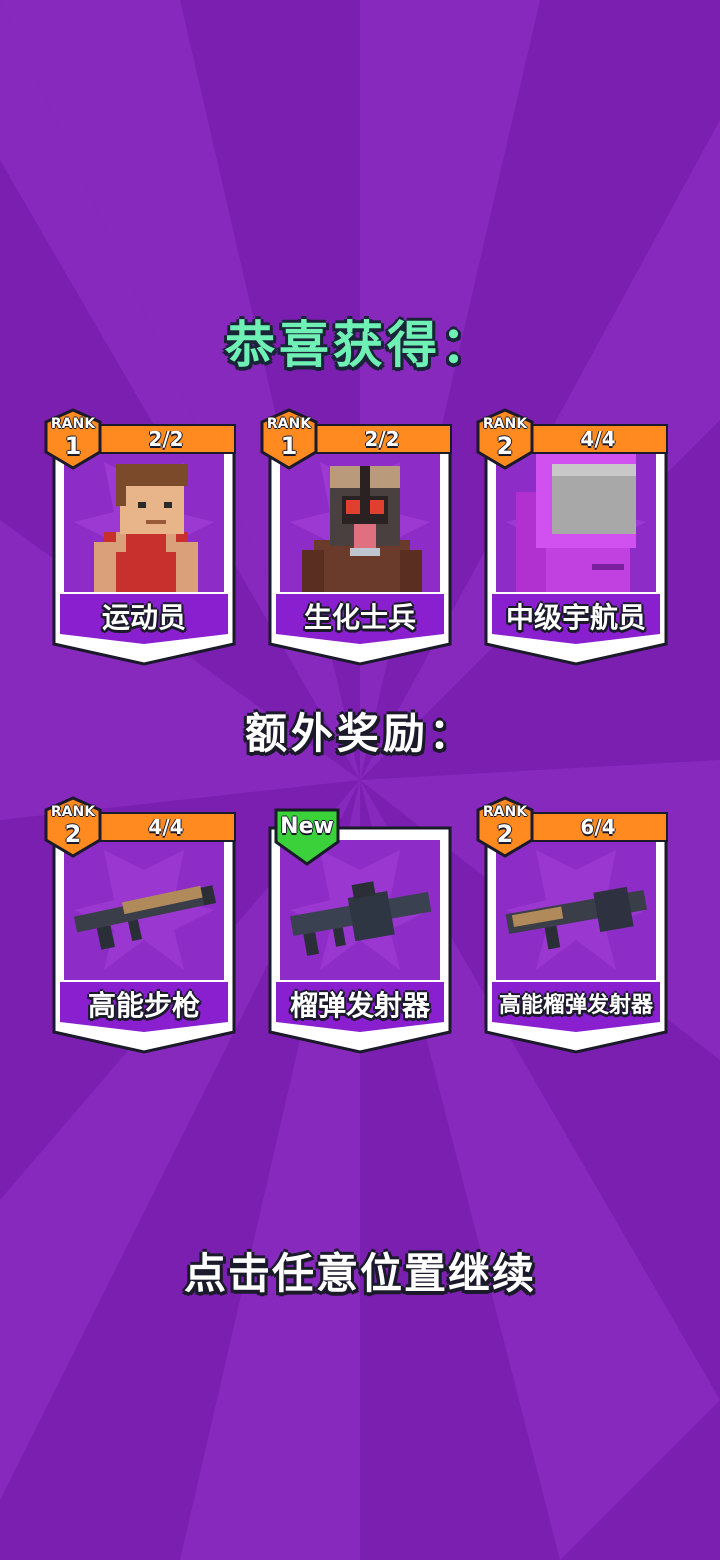 This screenshot has width=720, height=1560. Describe the element at coordinates (360, 930) in the screenshot. I see `reward-card-grenade-launcher: New 榴弹发射器` at that location.